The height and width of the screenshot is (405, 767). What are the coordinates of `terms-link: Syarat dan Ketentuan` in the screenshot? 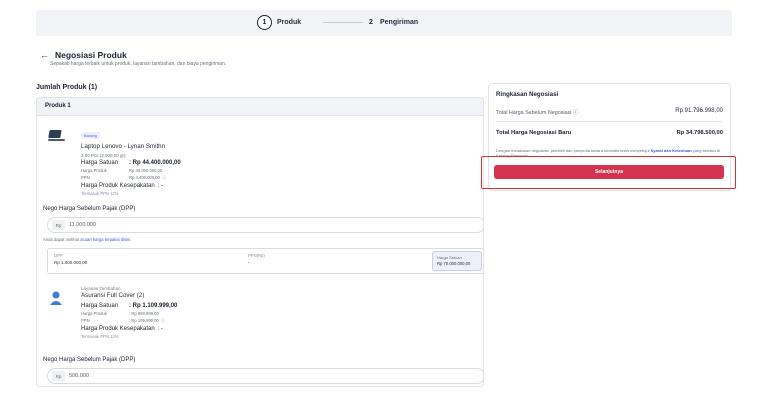 It's located at (671, 150).